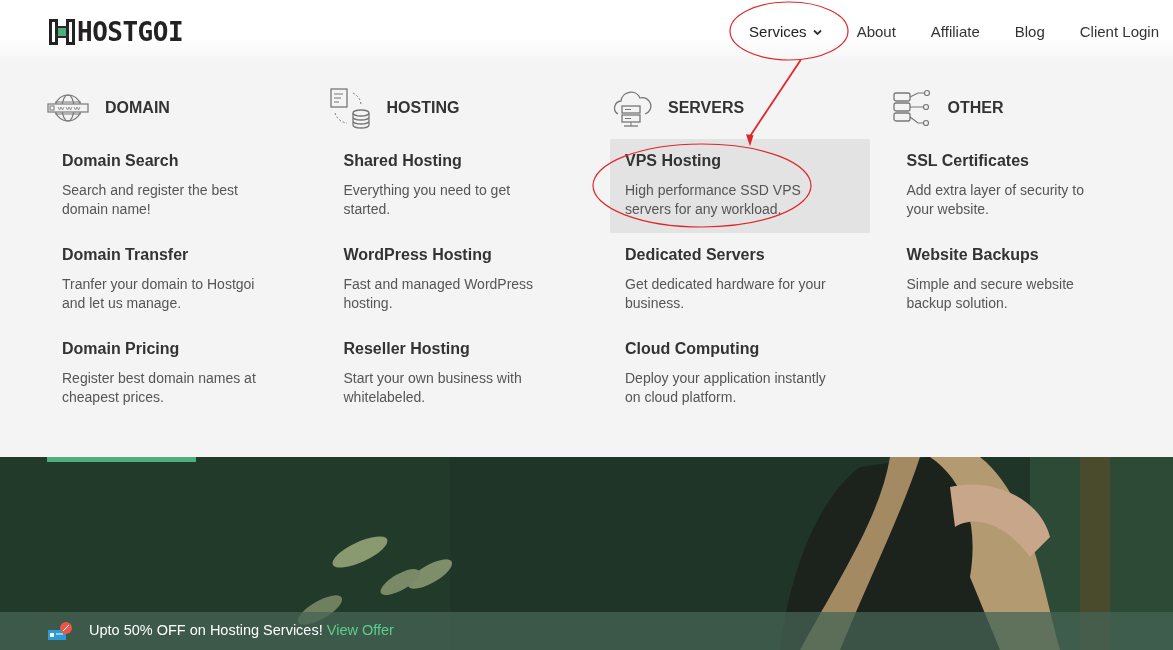 This screenshot has width=1173, height=650. What do you see at coordinates (150, 200) in the screenshot?
I see `menu-item-description: Search and register the best domain name!` at bounding box center [150, 200].